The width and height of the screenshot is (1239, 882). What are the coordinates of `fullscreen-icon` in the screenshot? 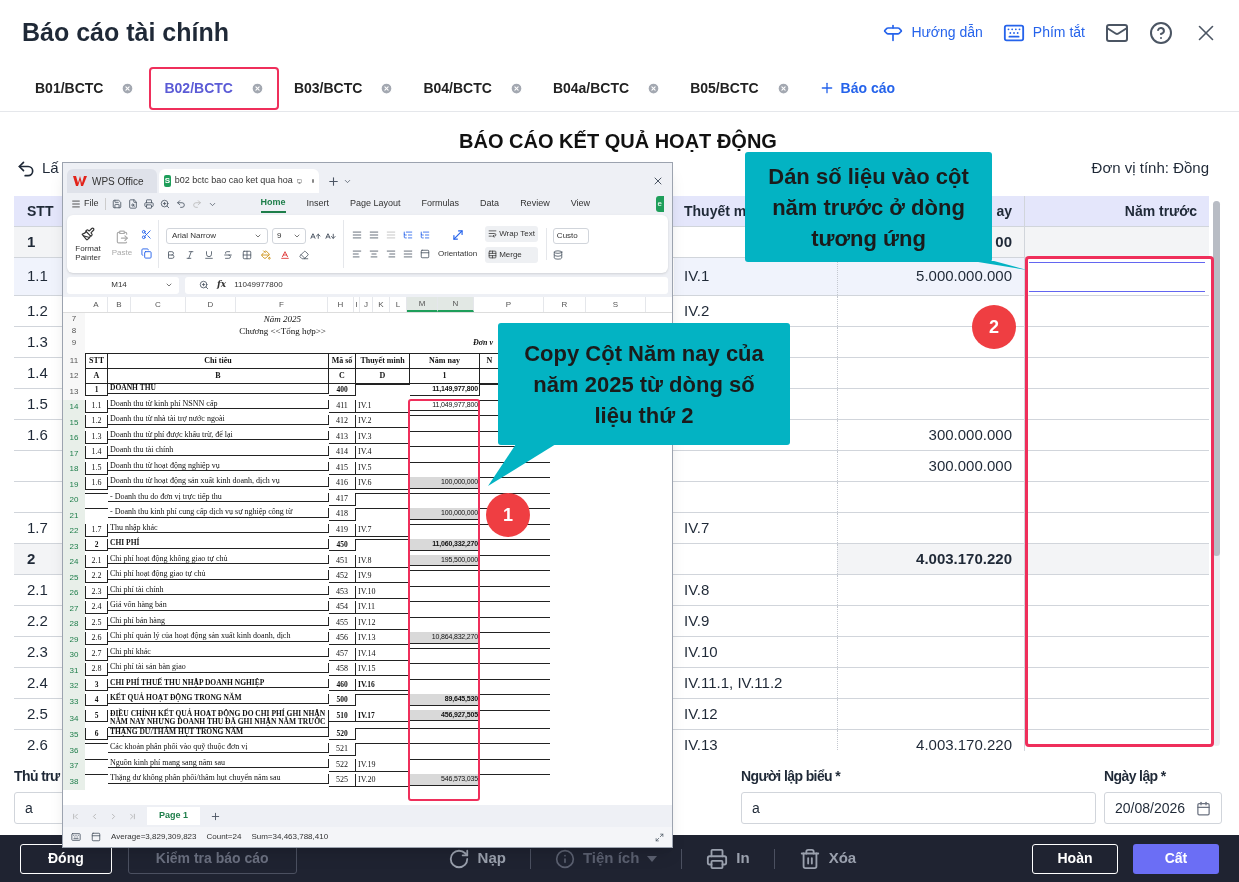 It's located at (659, 837).